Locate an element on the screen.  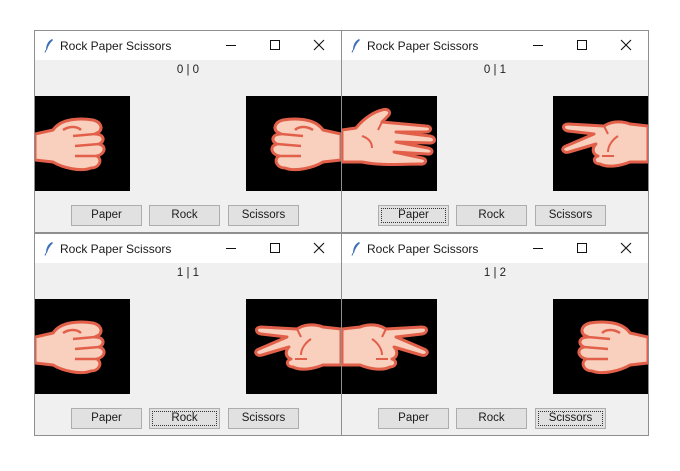
score-label: 0 | 0 is located at coordinates (188, 70).